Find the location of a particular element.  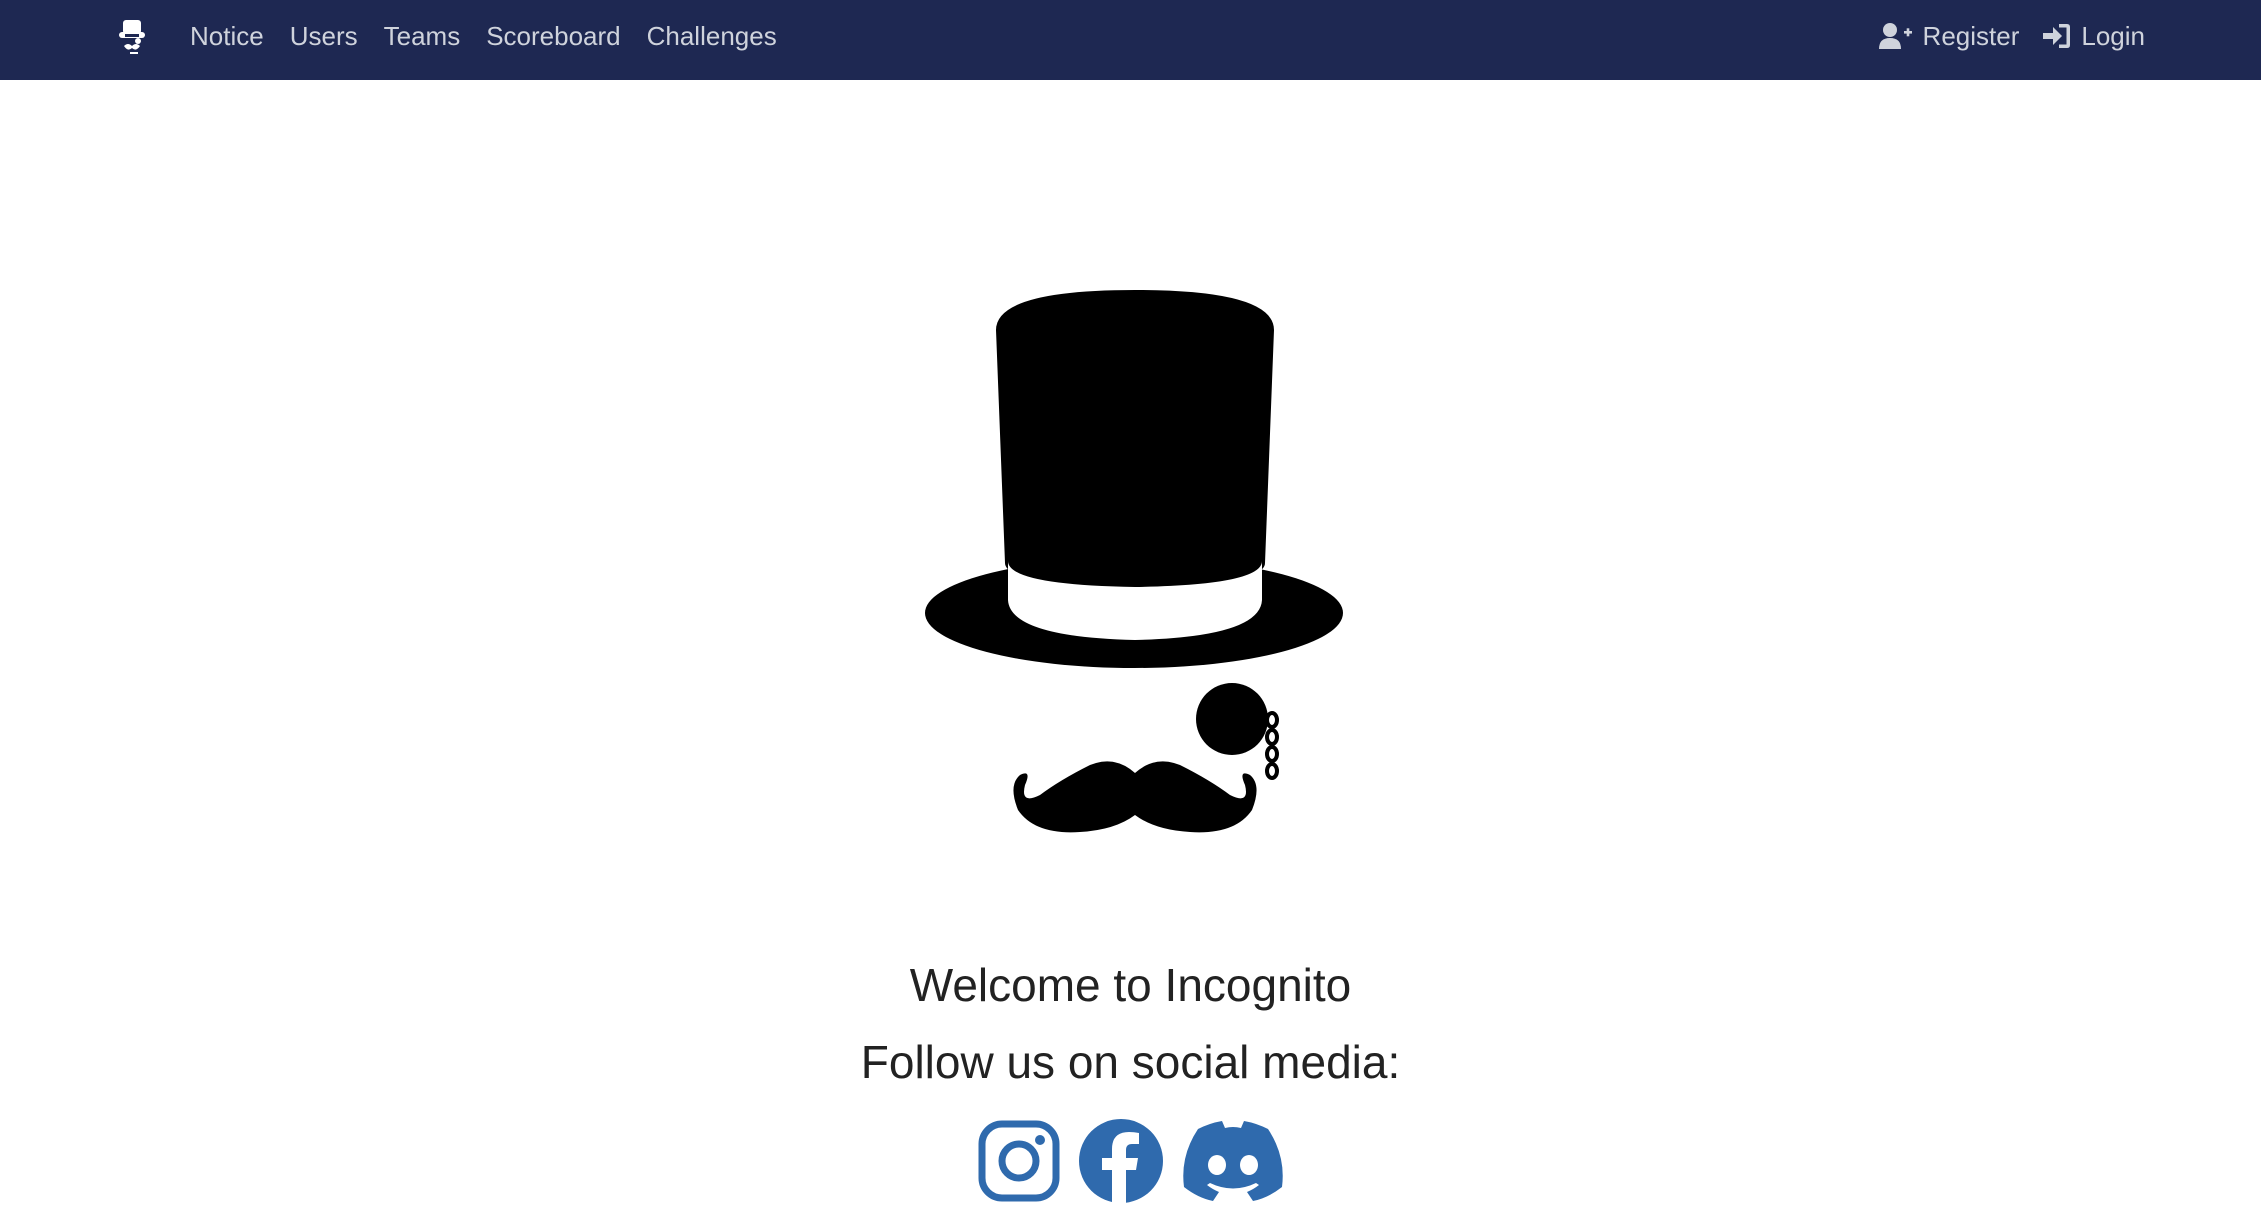

nav-link-teams: Teams is located at coordinates (422, 36).